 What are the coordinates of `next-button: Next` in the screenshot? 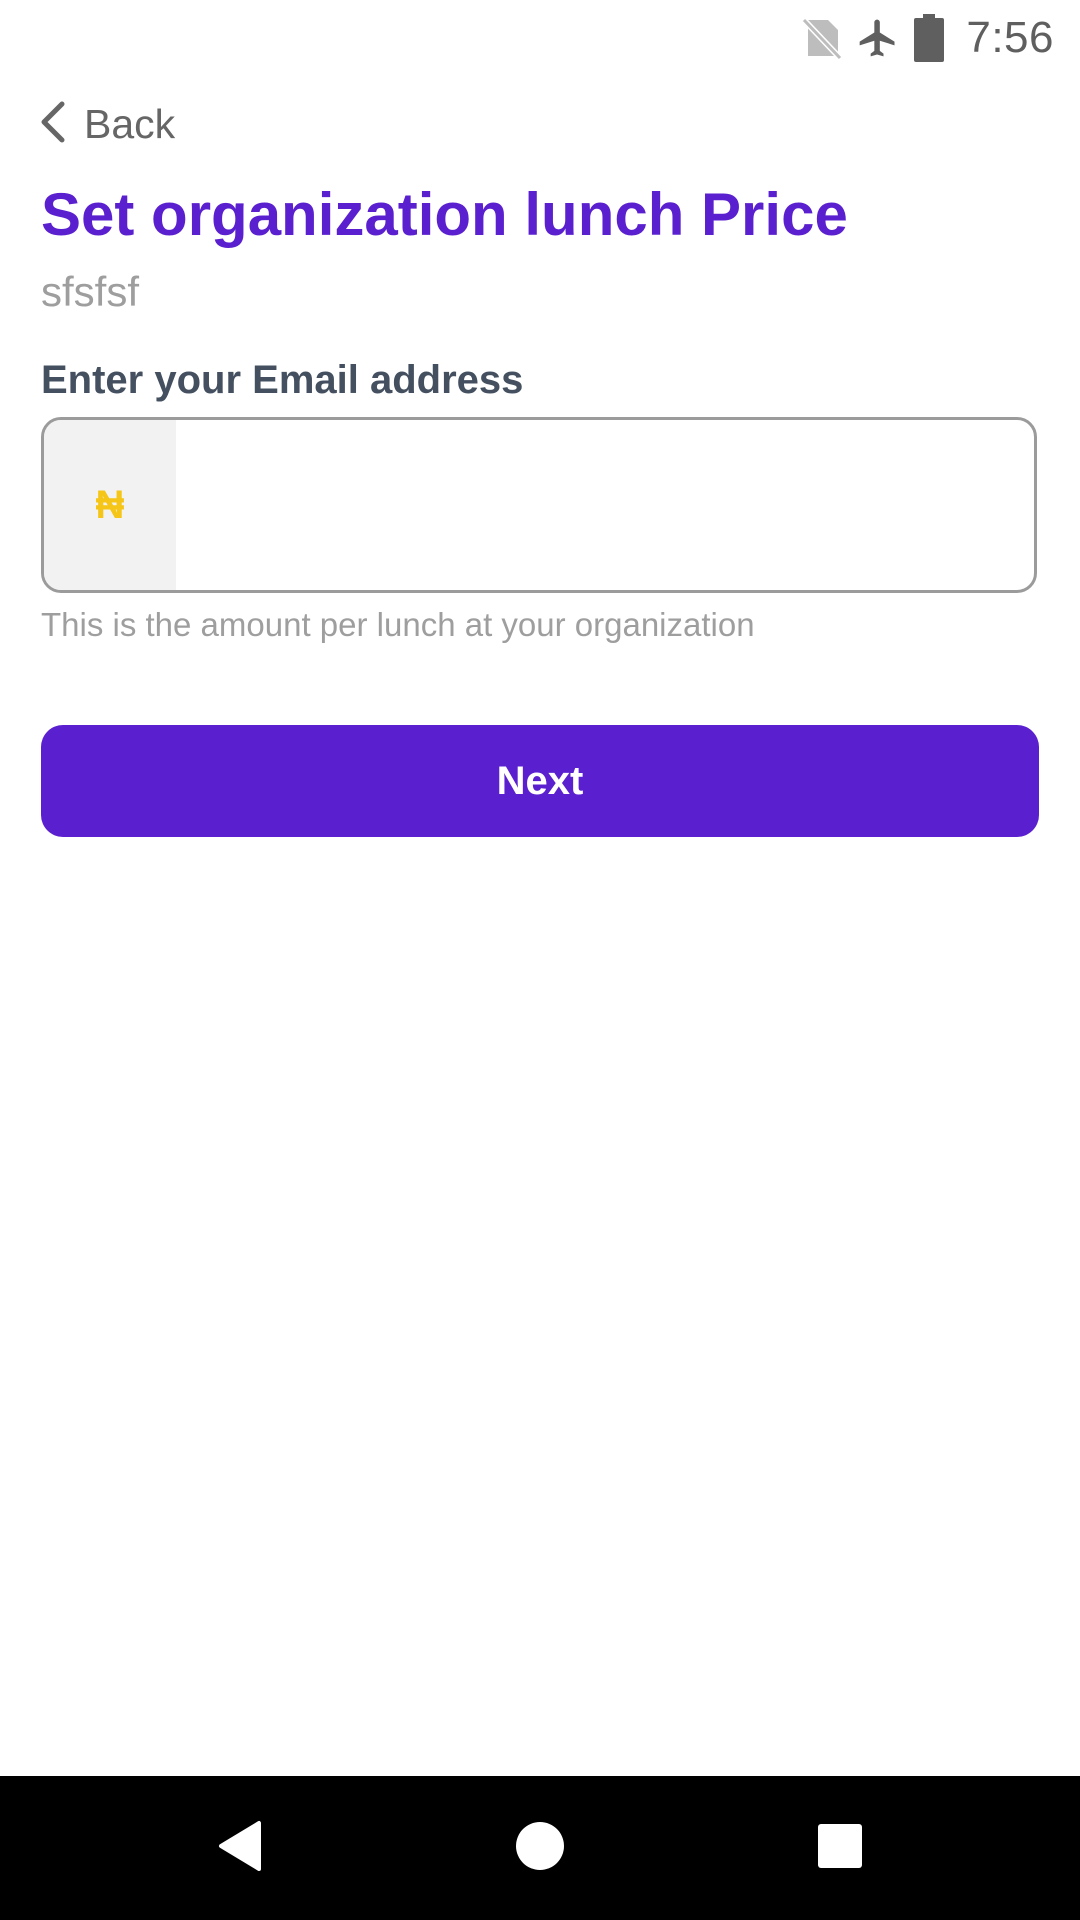 It's located at (540, 781).